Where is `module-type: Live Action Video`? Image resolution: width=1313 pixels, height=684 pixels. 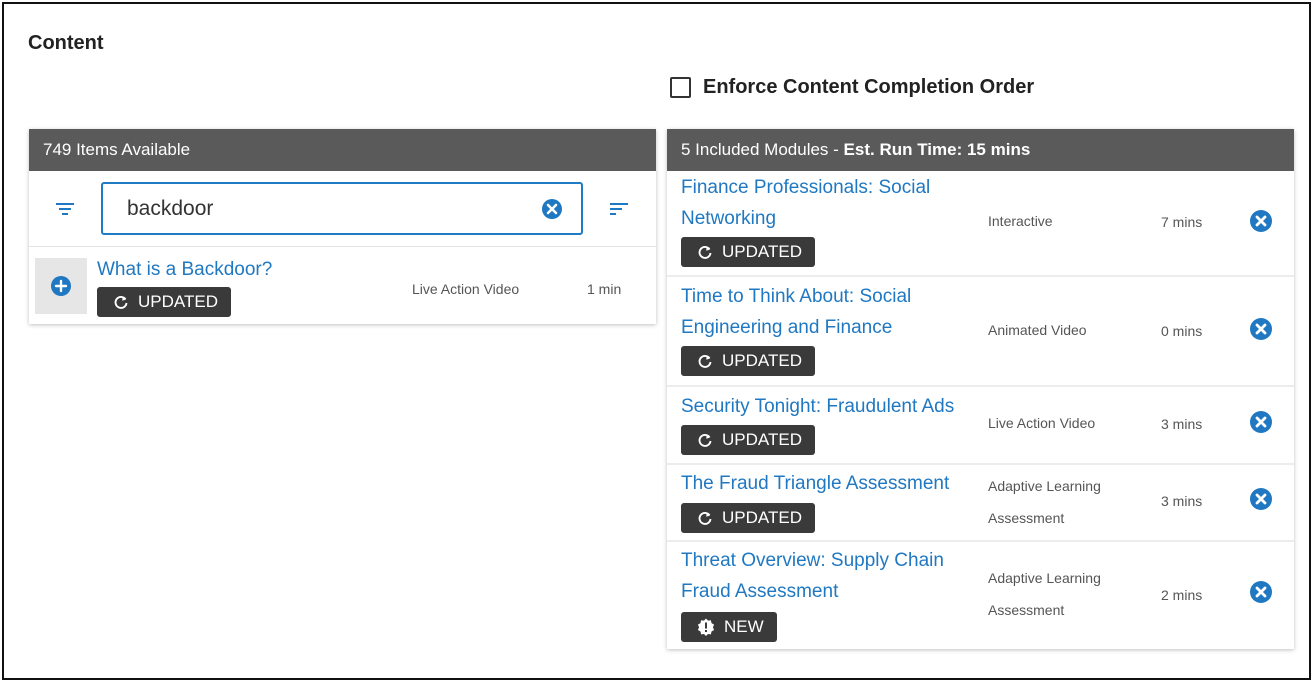
module-type: Live Action Video is located at coordinates (1041, 423).